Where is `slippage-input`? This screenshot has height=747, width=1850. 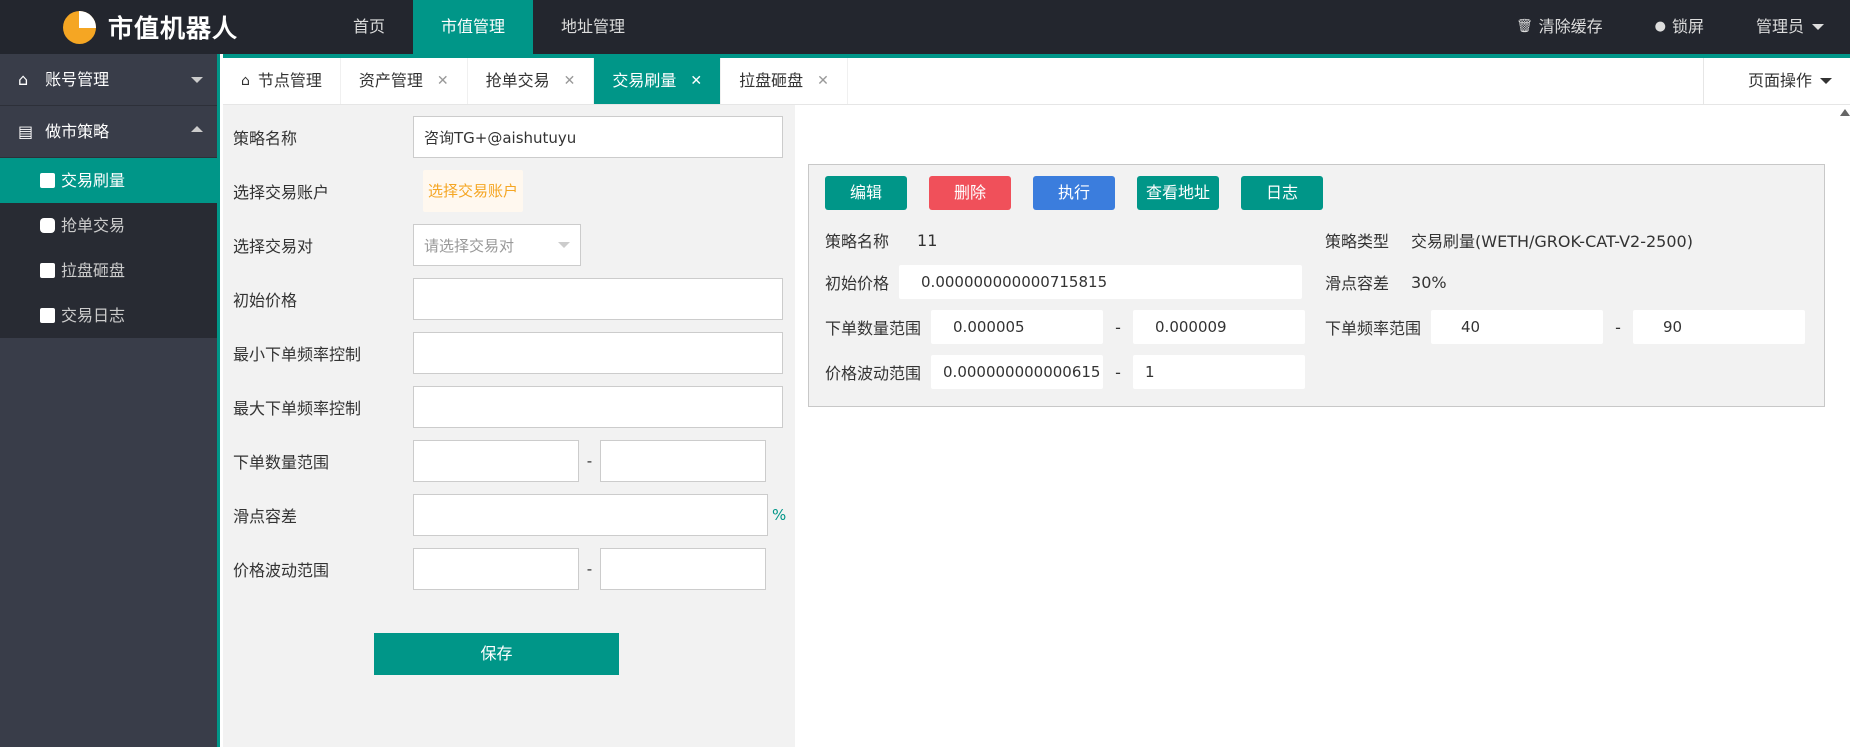 slippage-input is located at coordinates (590, 515).